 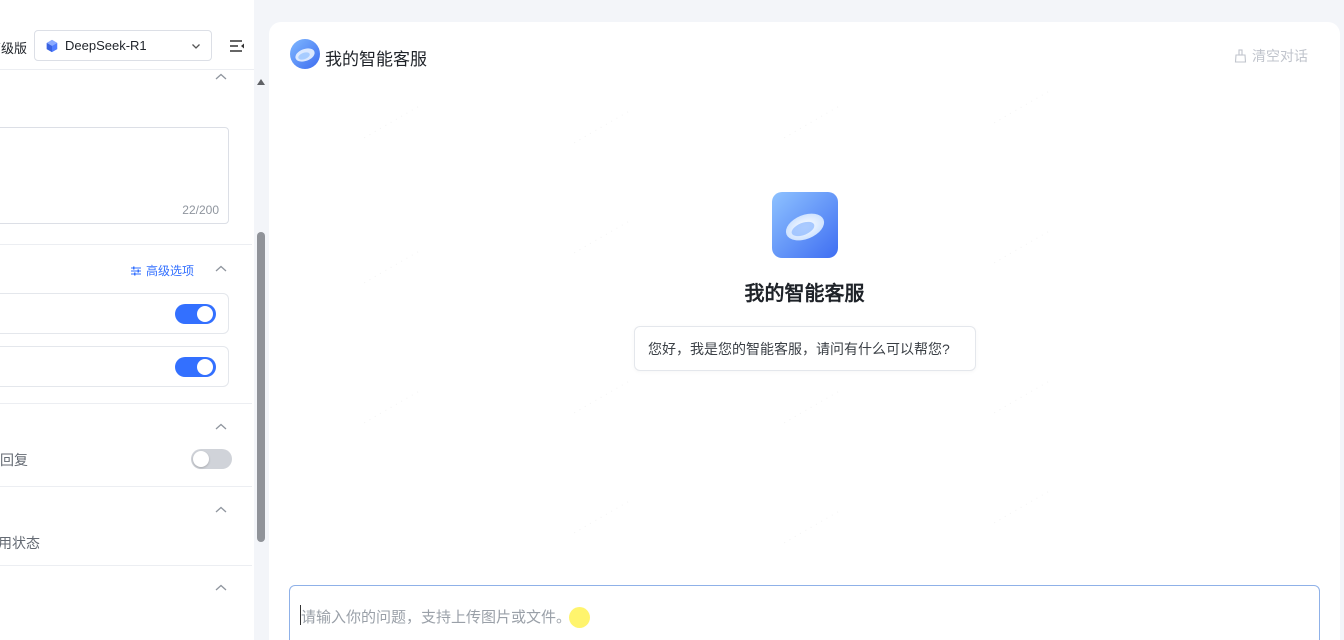 I want to click on assistant-logo-icon, so click(x=305, y=54).